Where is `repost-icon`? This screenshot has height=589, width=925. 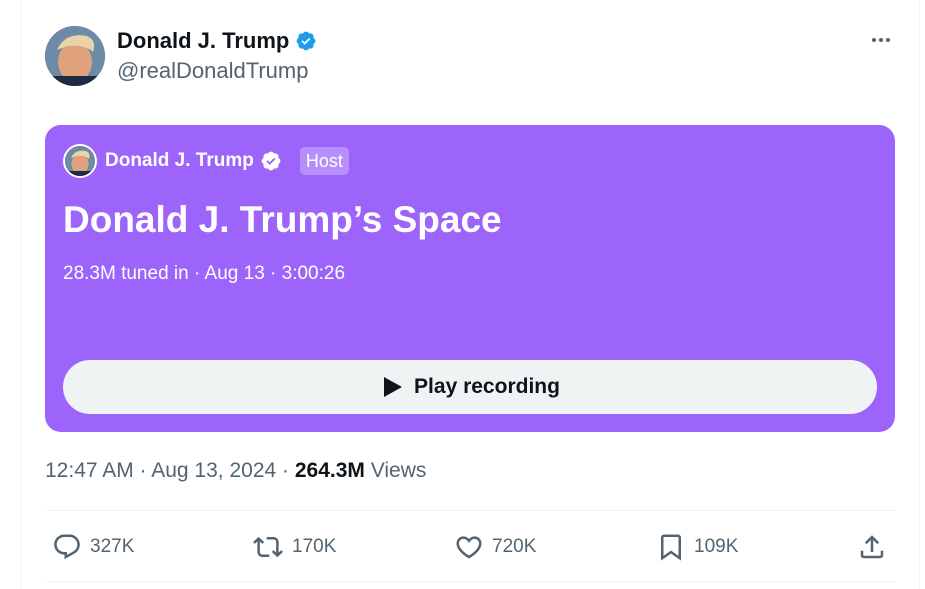 repost-icon is located at coordinates (268, 547).